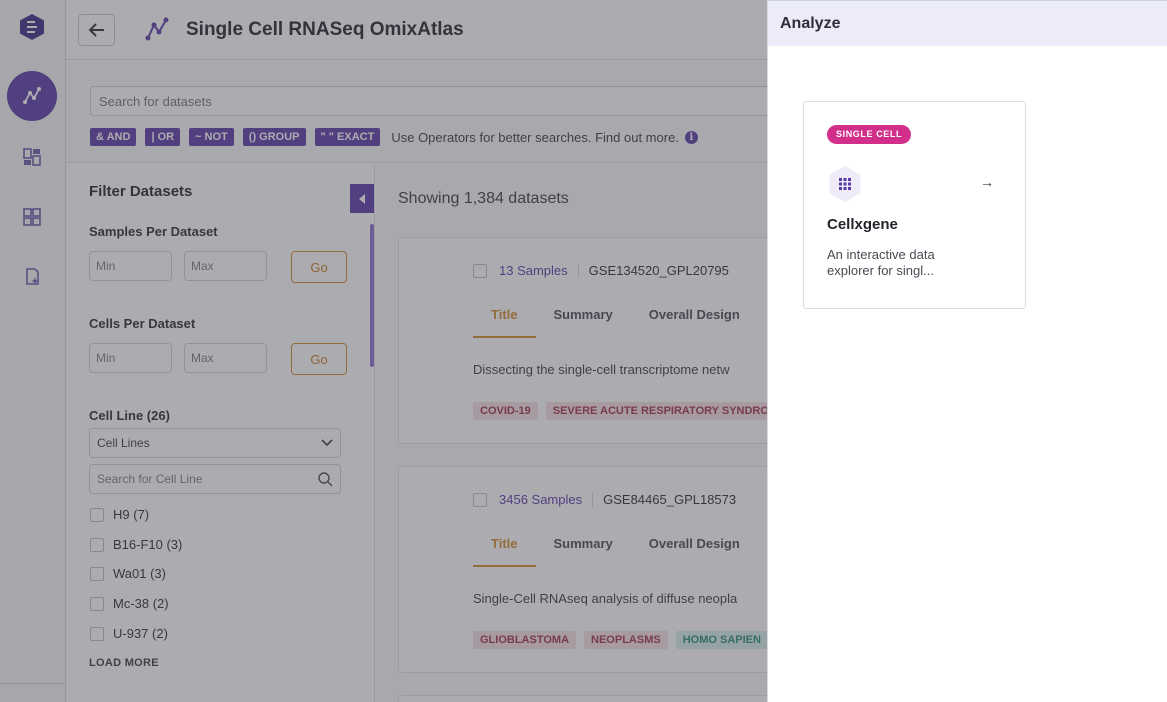 The width and height of the screenshot is (1167, 702). What do you see at coordinates (869, 134) in the screenshot?
I see `single-cell-badge: SINGLE CELL` at bounding box center [869, 134].